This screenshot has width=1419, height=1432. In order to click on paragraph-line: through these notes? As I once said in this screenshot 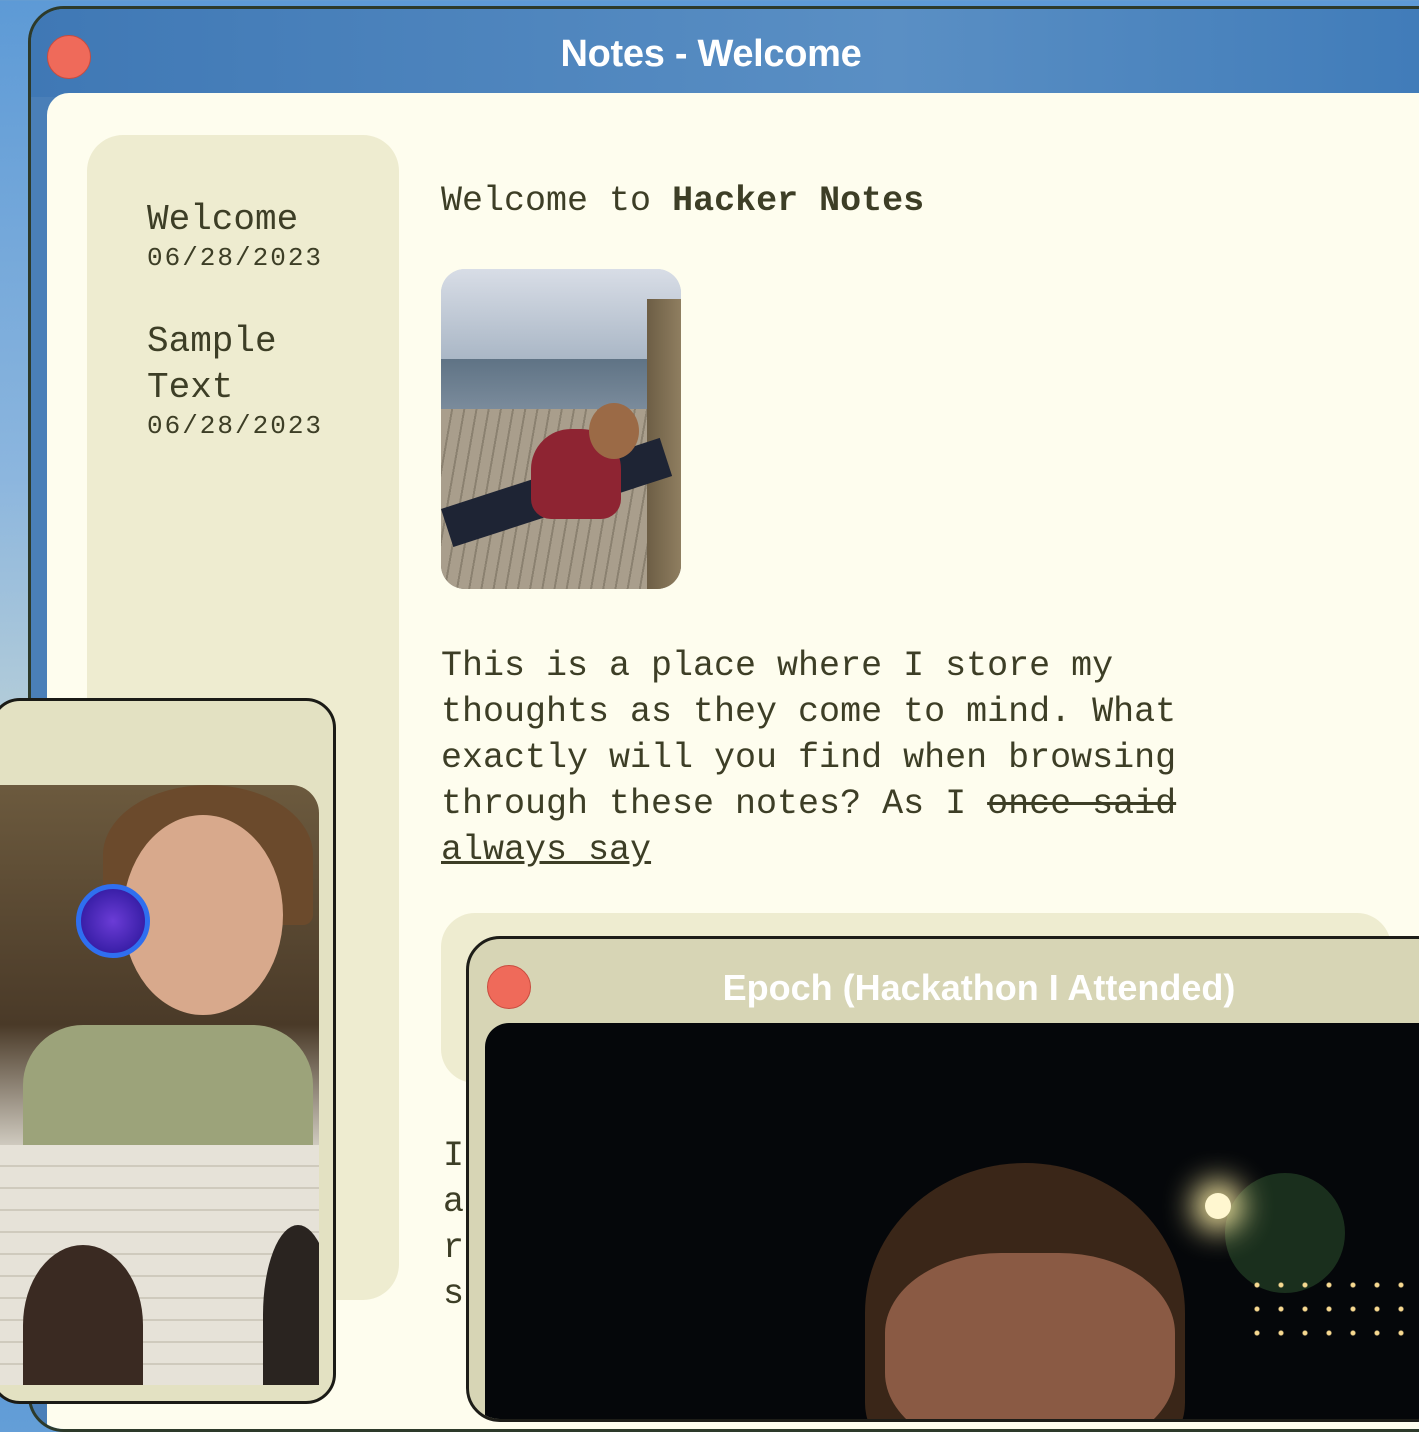, I will do `click(871, 804)`.